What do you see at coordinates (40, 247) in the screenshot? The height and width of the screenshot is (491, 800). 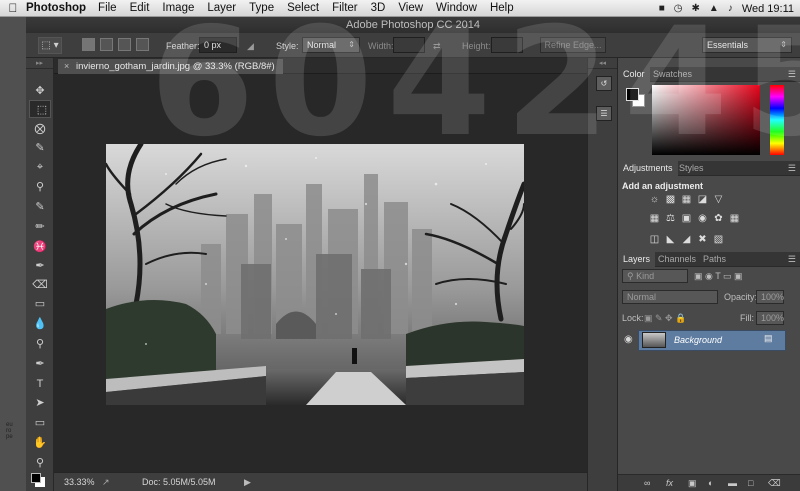 I see `clone-stamp-tool-icon: ♓` at bounding box center [40, 247].